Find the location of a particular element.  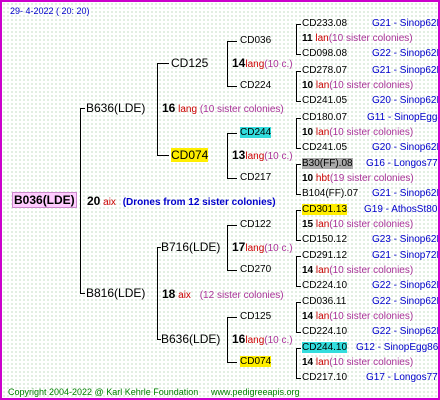

gen3-id: CD074 is located at coordinates (256, 361).